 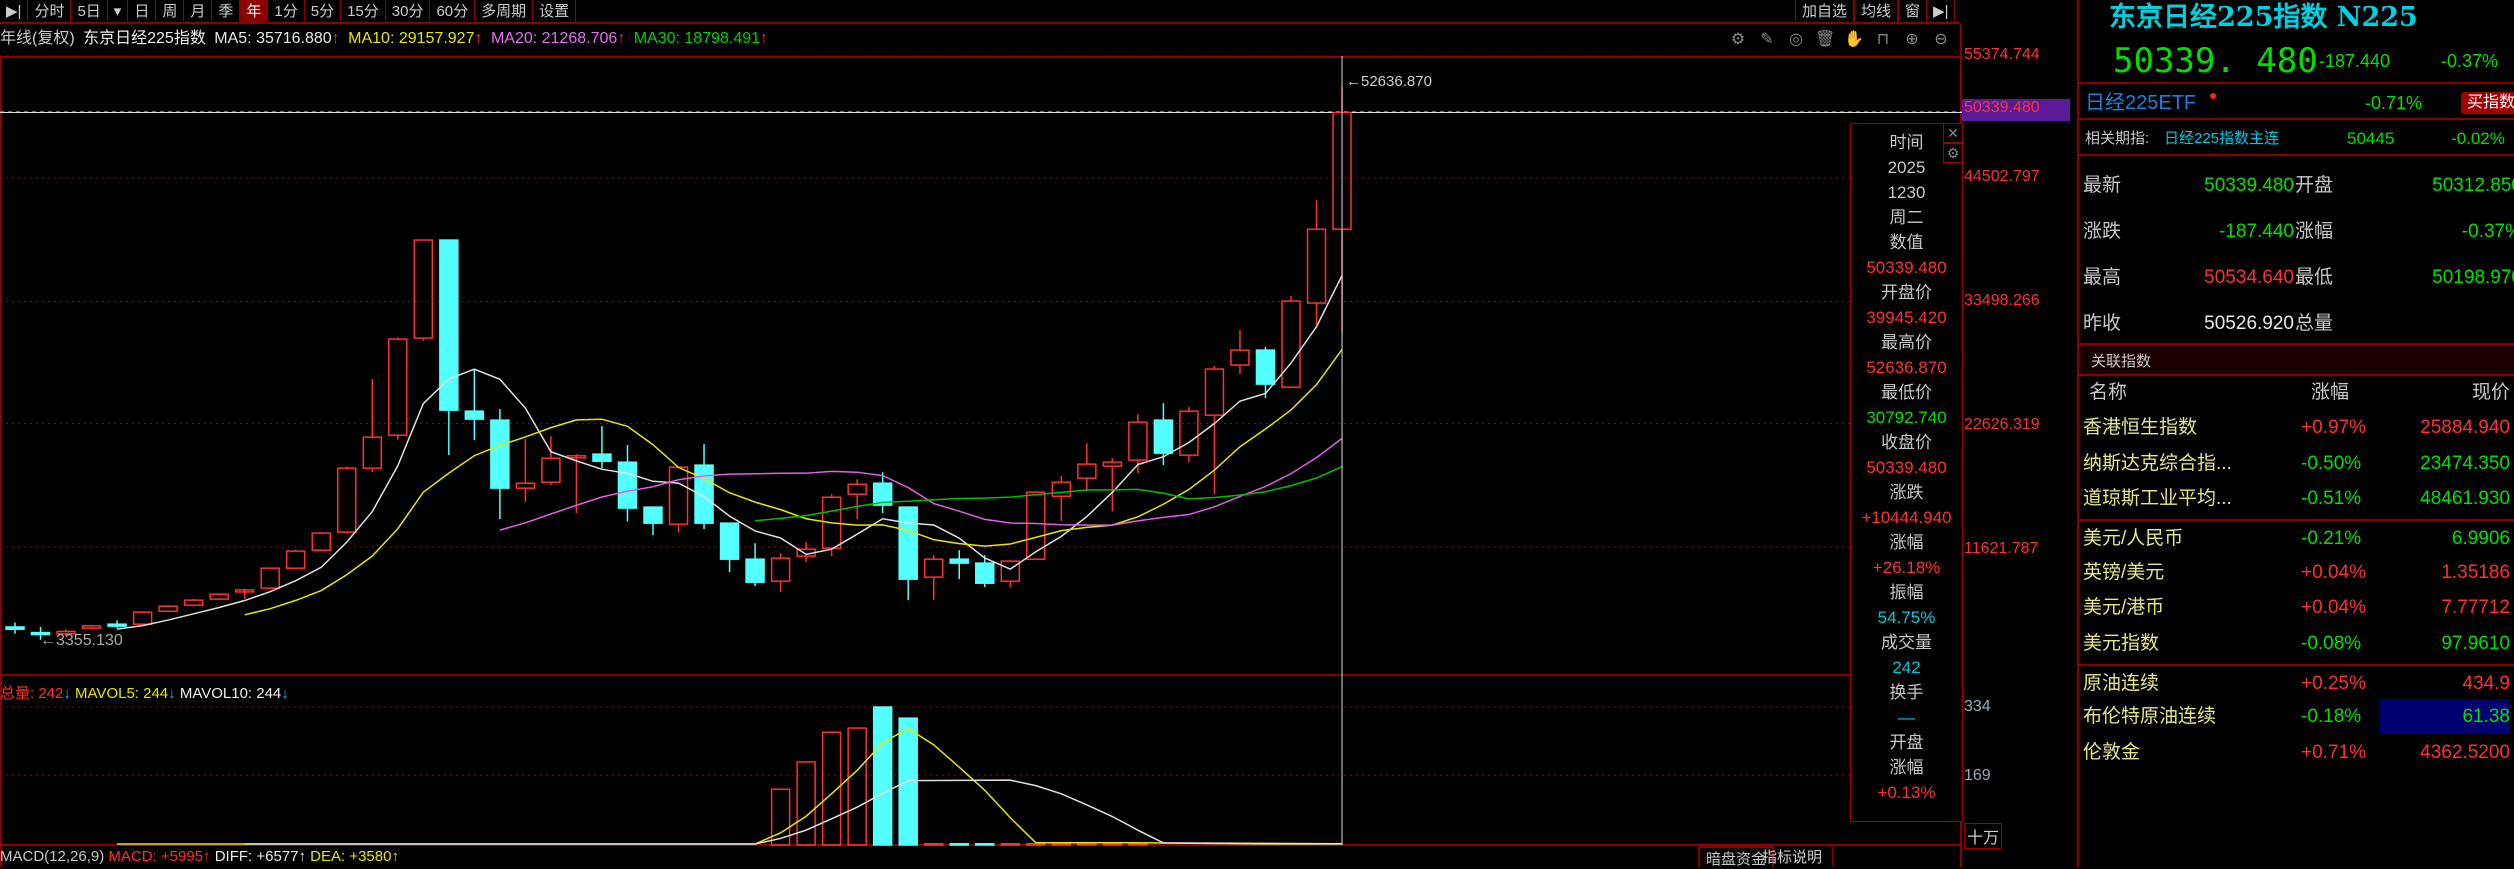 I want to click on related-name: 伦敦金, so click(x=2112, y=752).